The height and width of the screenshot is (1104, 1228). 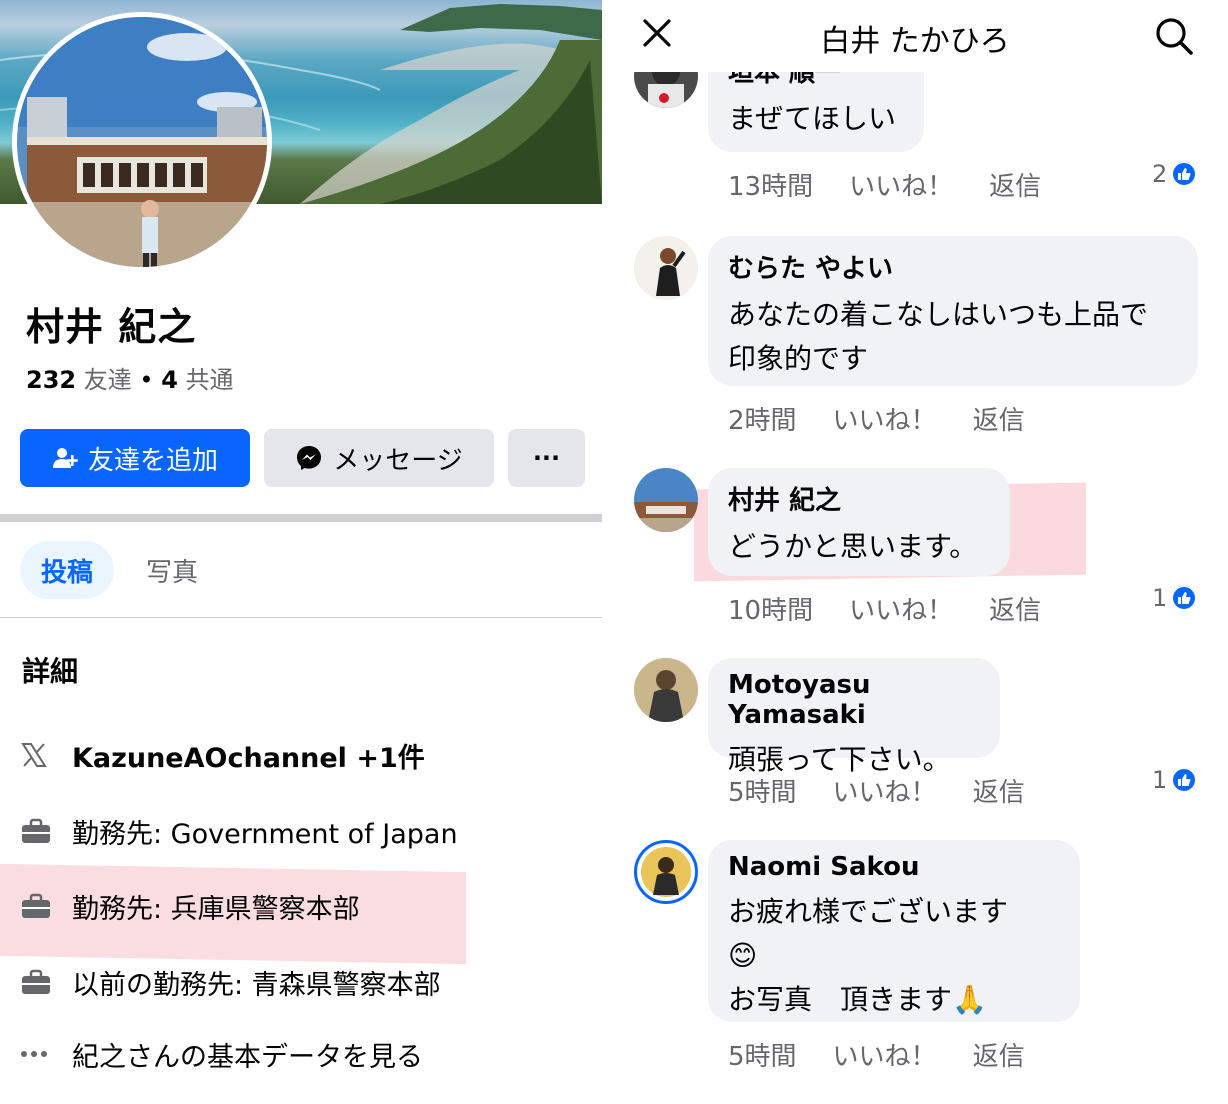 What do you see at coordinates (51, 380) in the screenshot?
I see `friends-count: 232` at bounding box center [51, 380].